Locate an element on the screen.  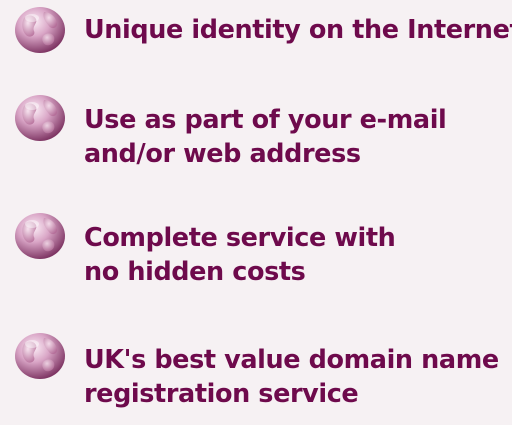
feature-text-3: Complete service with no hidden costs is located at coordinates (240, 255).